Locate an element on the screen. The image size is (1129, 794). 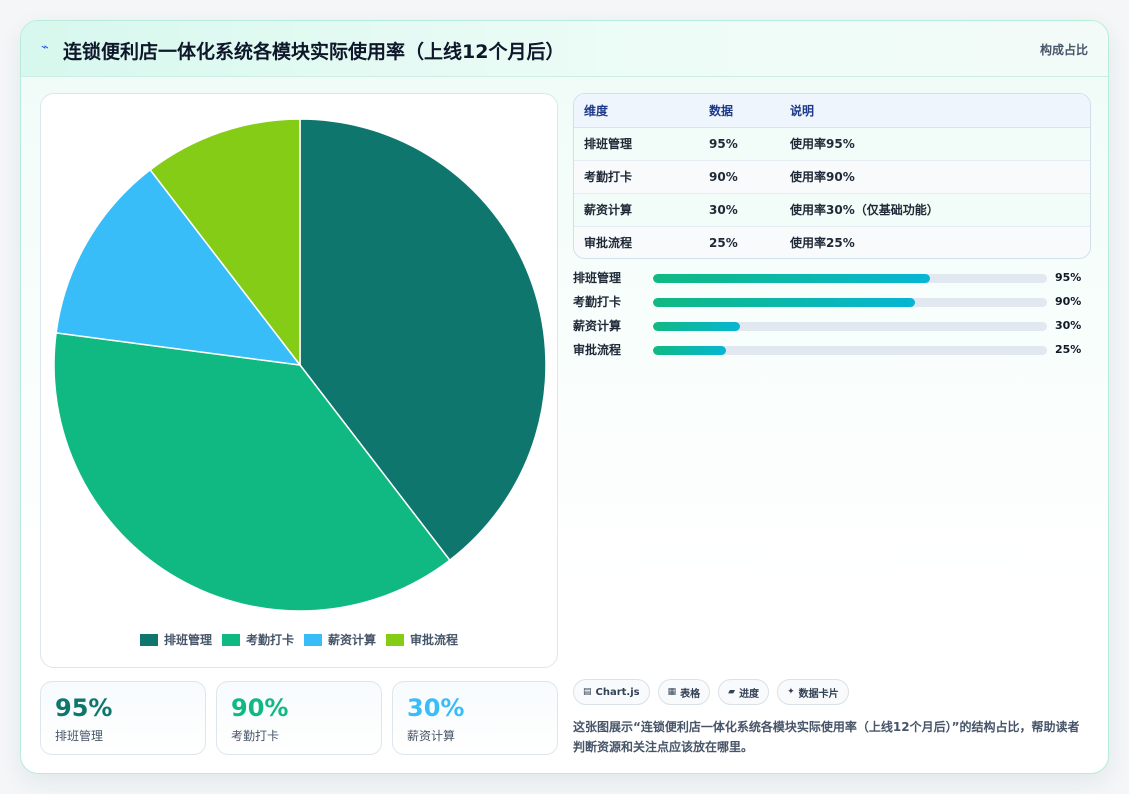
table-cell: 审批流程 is located at coordinates (636, 242).